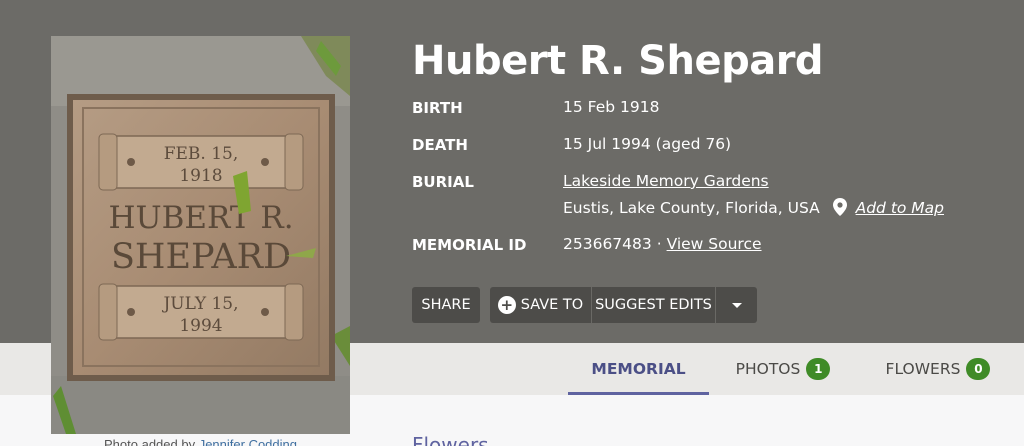 The image size is (1024, 446). I want to click on tab-flowers-label: FLOWERS, so click(923, 369).